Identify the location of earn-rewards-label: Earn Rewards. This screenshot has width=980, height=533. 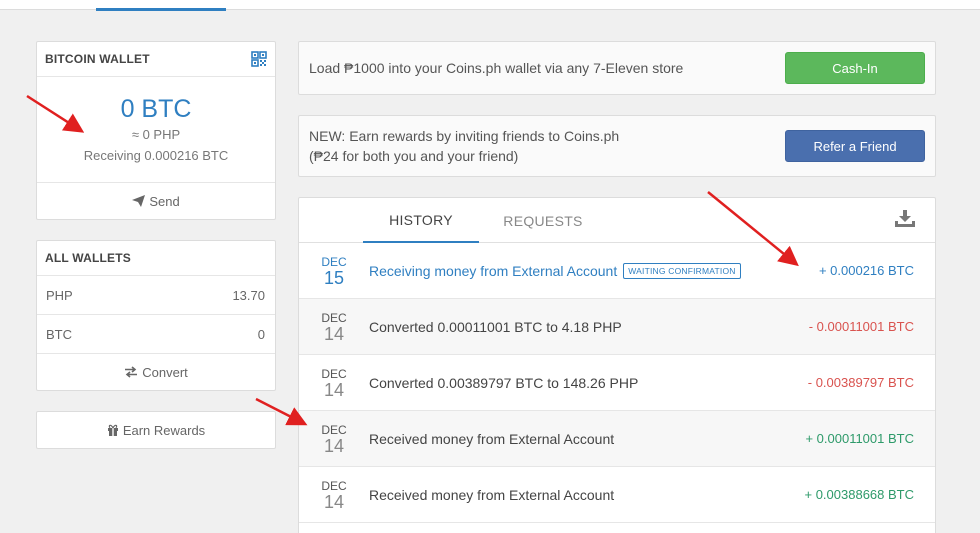
(164, 430).